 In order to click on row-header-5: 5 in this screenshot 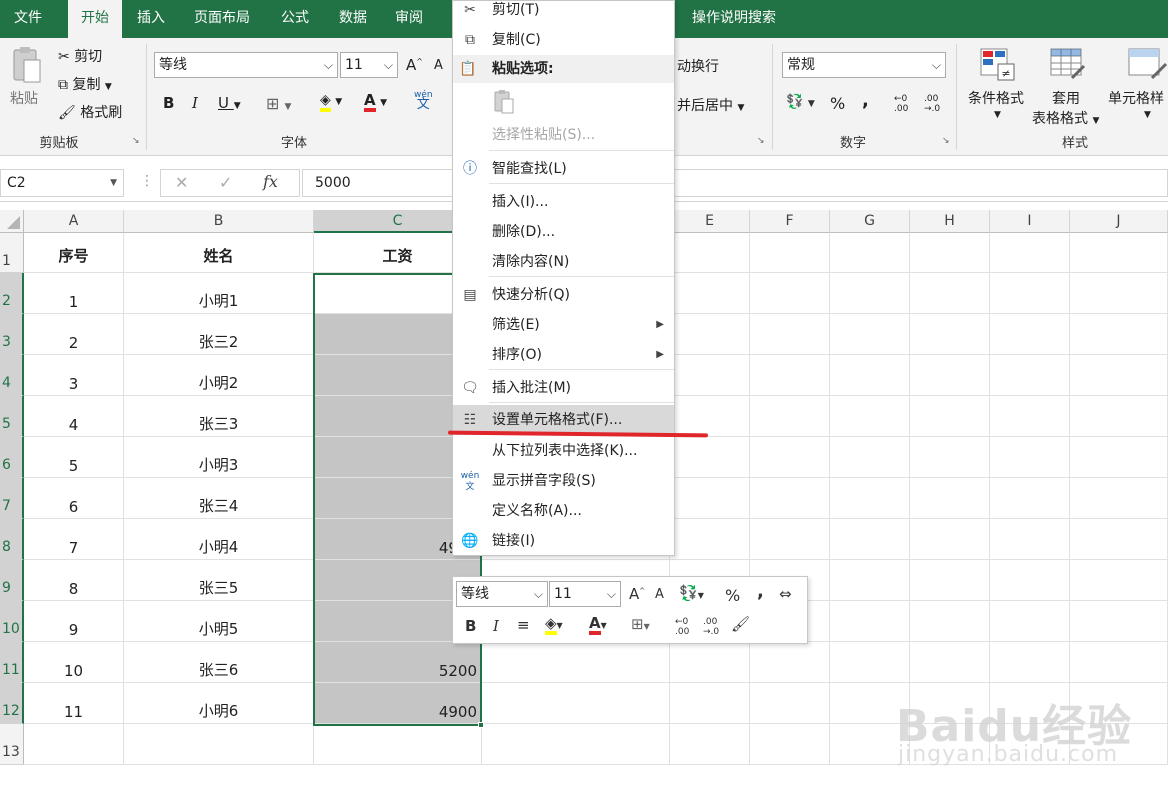, I will do `click(12, 416)`.